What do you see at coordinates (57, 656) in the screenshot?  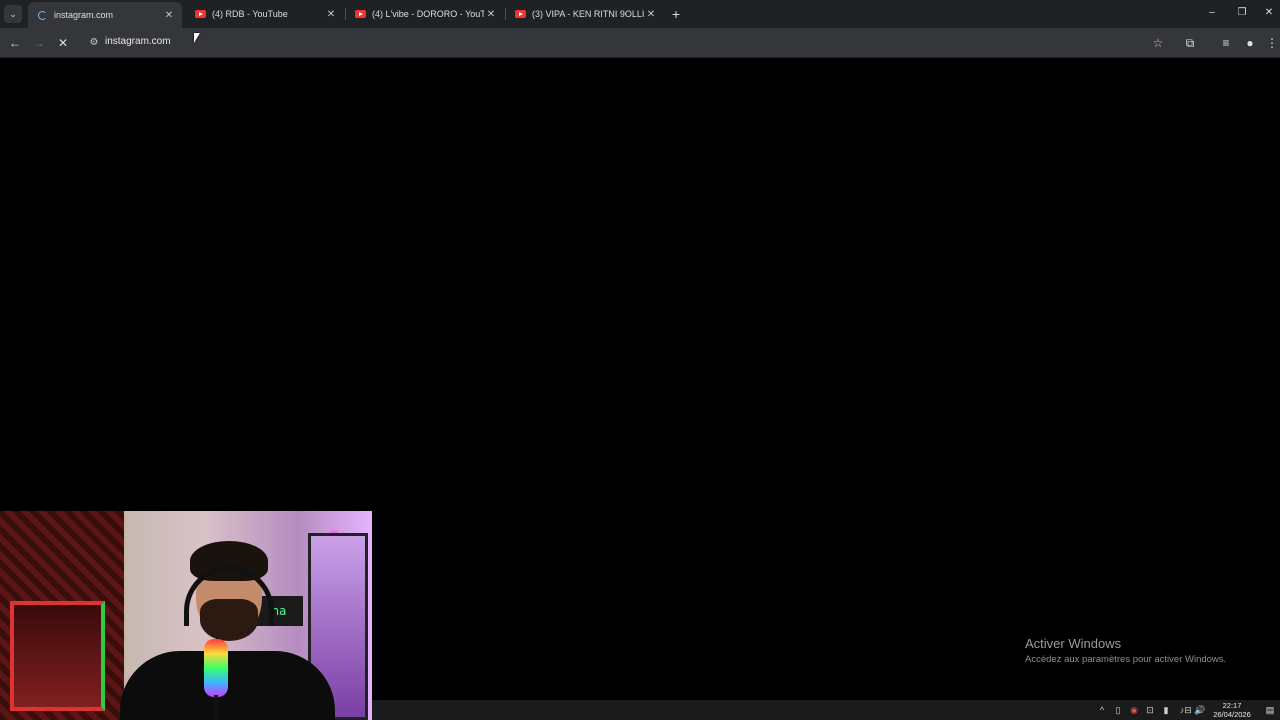 I see `lit-shelf-left` at bounding box center [57, 656].